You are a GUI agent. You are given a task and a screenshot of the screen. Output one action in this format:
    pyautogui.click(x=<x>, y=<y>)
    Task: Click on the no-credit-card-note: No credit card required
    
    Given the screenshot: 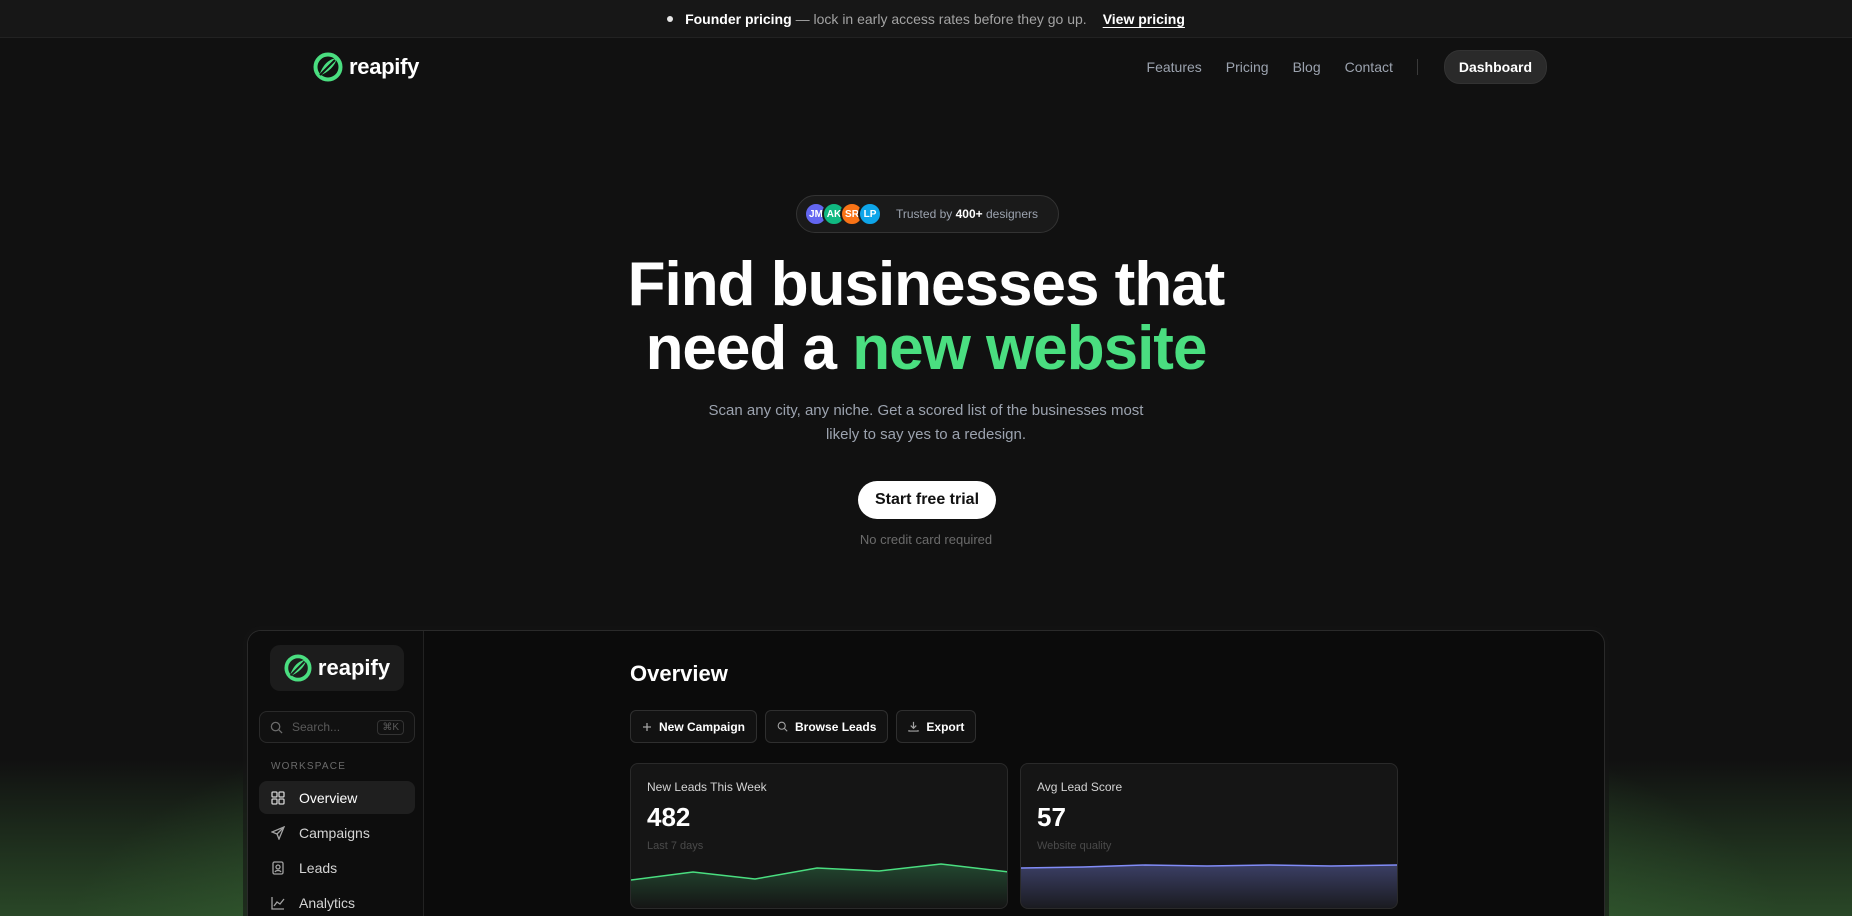 What is the action you would take?
    pyautogui.click(x=926, y=539)
    